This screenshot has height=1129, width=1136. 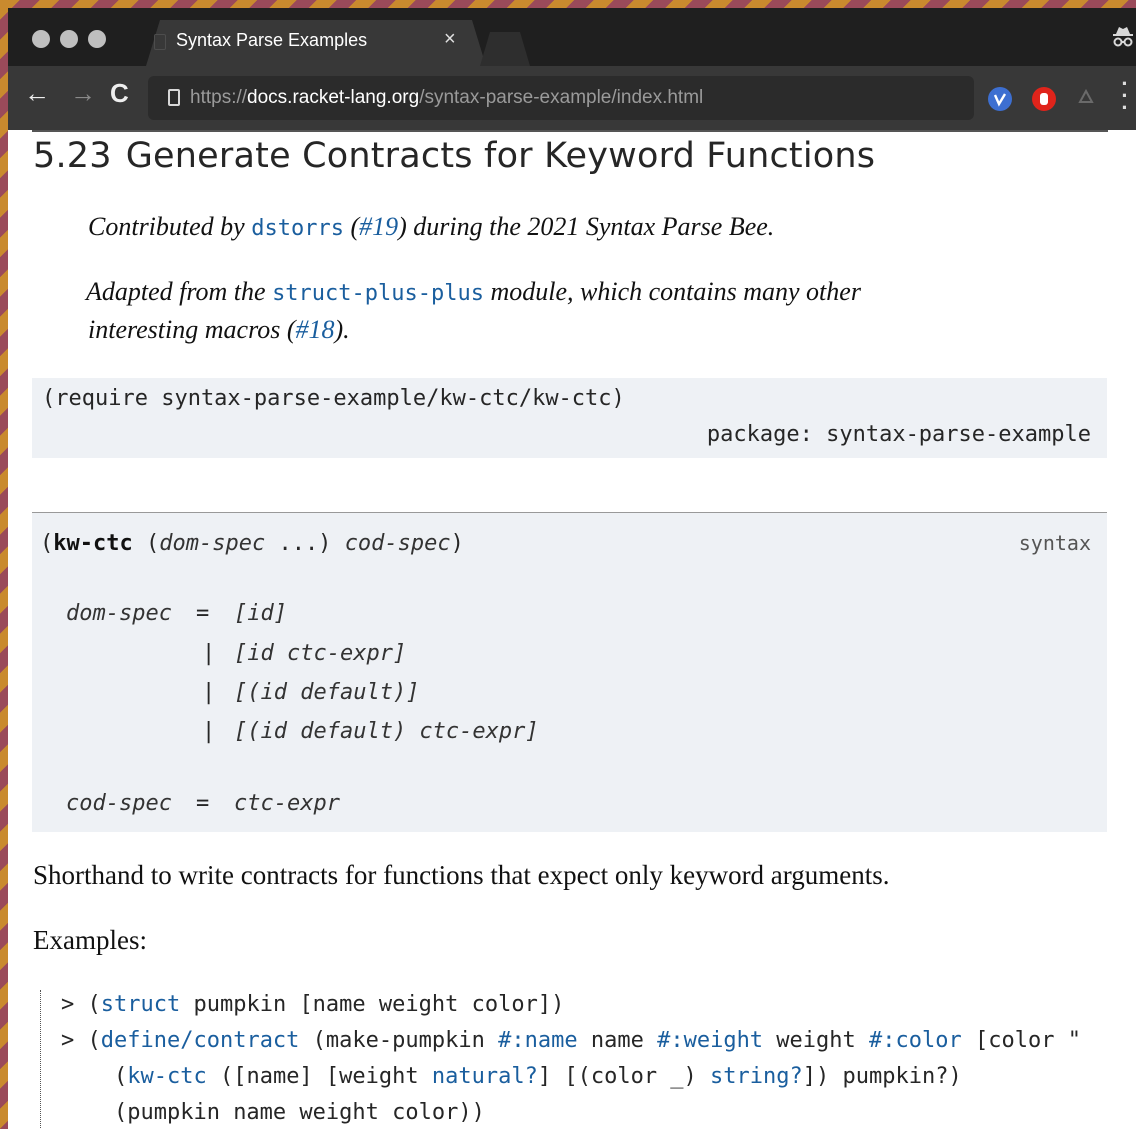 I want to click on minimize-window-button, so click(x=69, y=39).